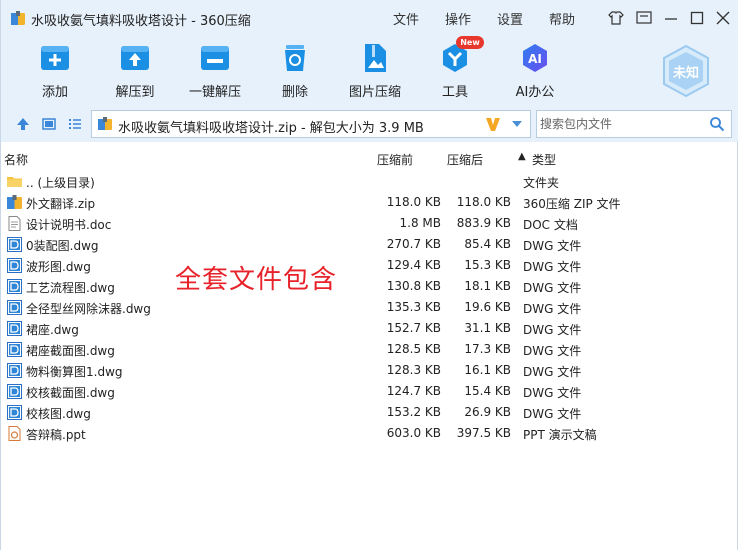 The image size is (738, 550). Describe the element at coordinates (135, 71) in the screenshot. I see `extract-to-button: 解压到` at that location.